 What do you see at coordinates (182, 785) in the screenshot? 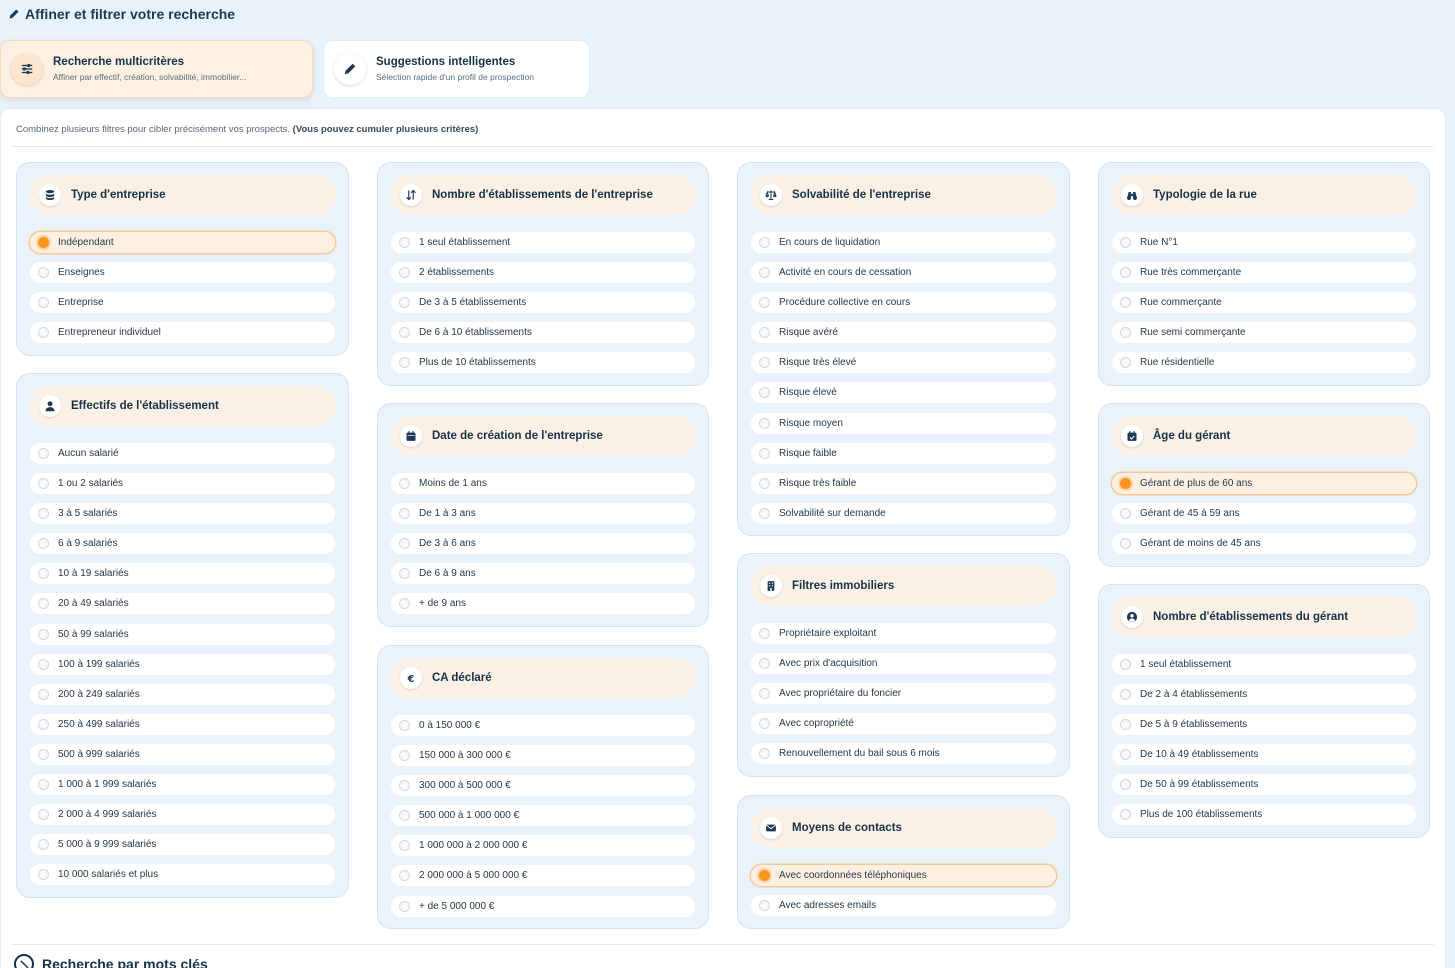
I see `option-1-000-a-1-999-salaries: 1 000 à 1 999 salariés` at bounding box center [182, 785].